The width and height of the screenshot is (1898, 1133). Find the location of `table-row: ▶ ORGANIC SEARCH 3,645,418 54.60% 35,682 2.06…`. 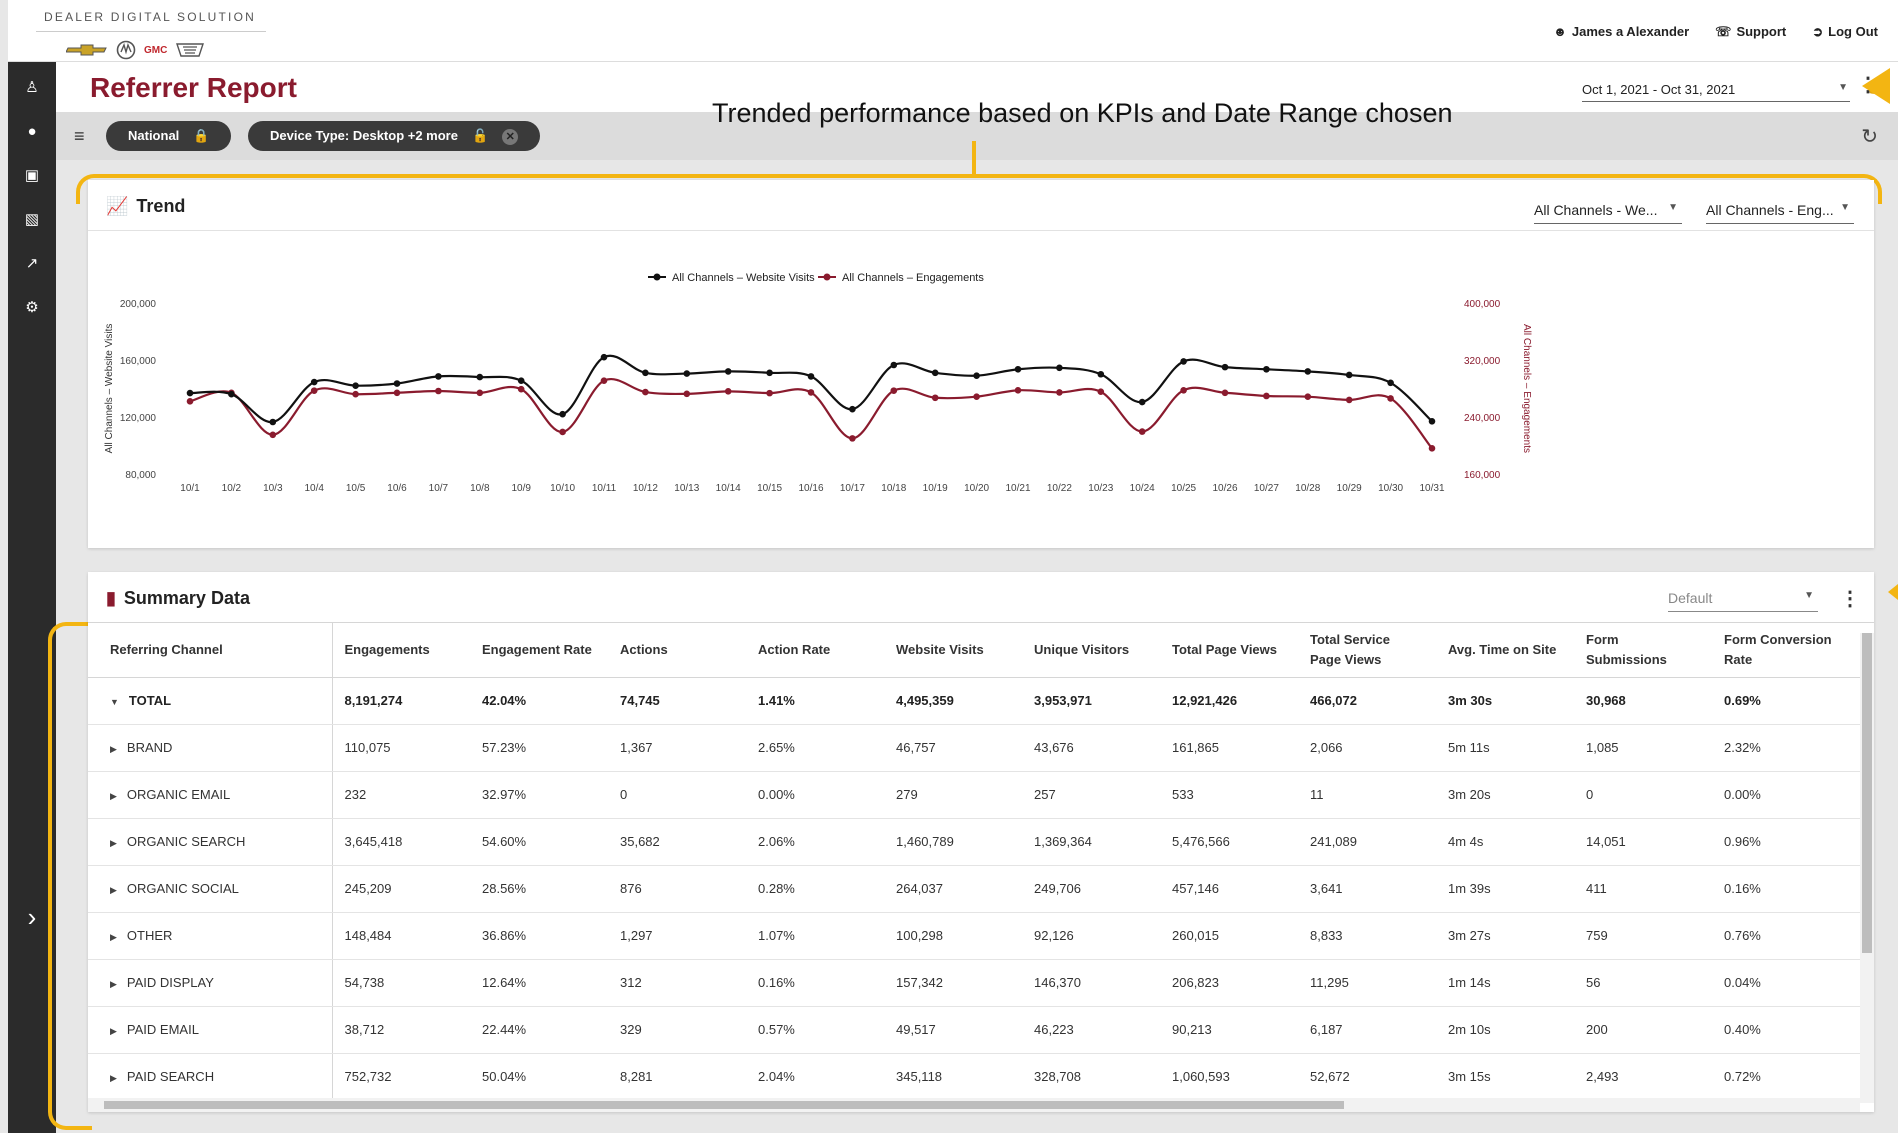

table-row: ▶ ORGANIC SEARCH 3,645,418 54.60% 35,682 2.06… is located at coordinates (974, 842).